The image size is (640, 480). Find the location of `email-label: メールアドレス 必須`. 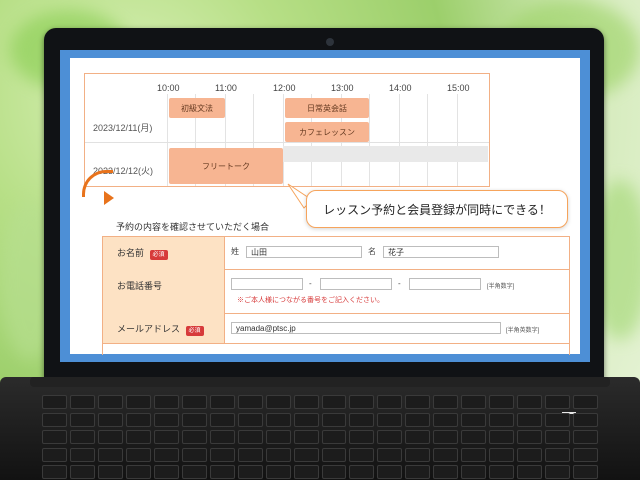

email-label: メールアドレス 必須 is located at coordinates (160, 329).